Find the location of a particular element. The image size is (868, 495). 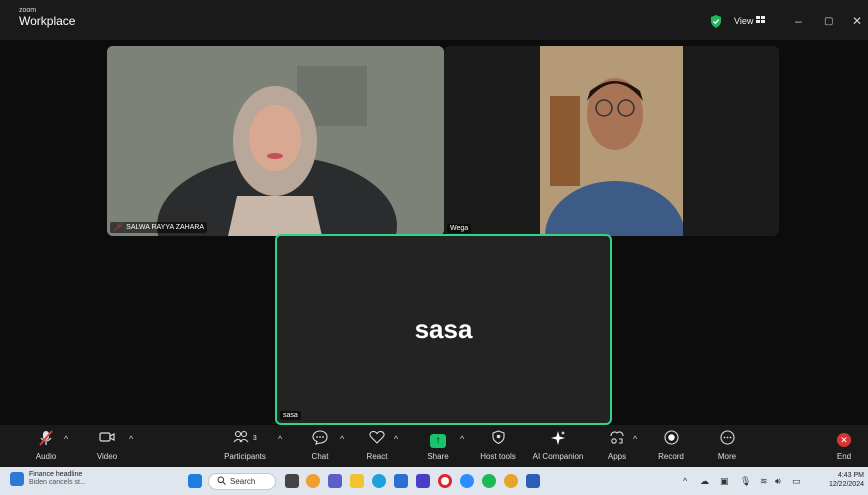

more-button: More is located at coordinates (727, 445).